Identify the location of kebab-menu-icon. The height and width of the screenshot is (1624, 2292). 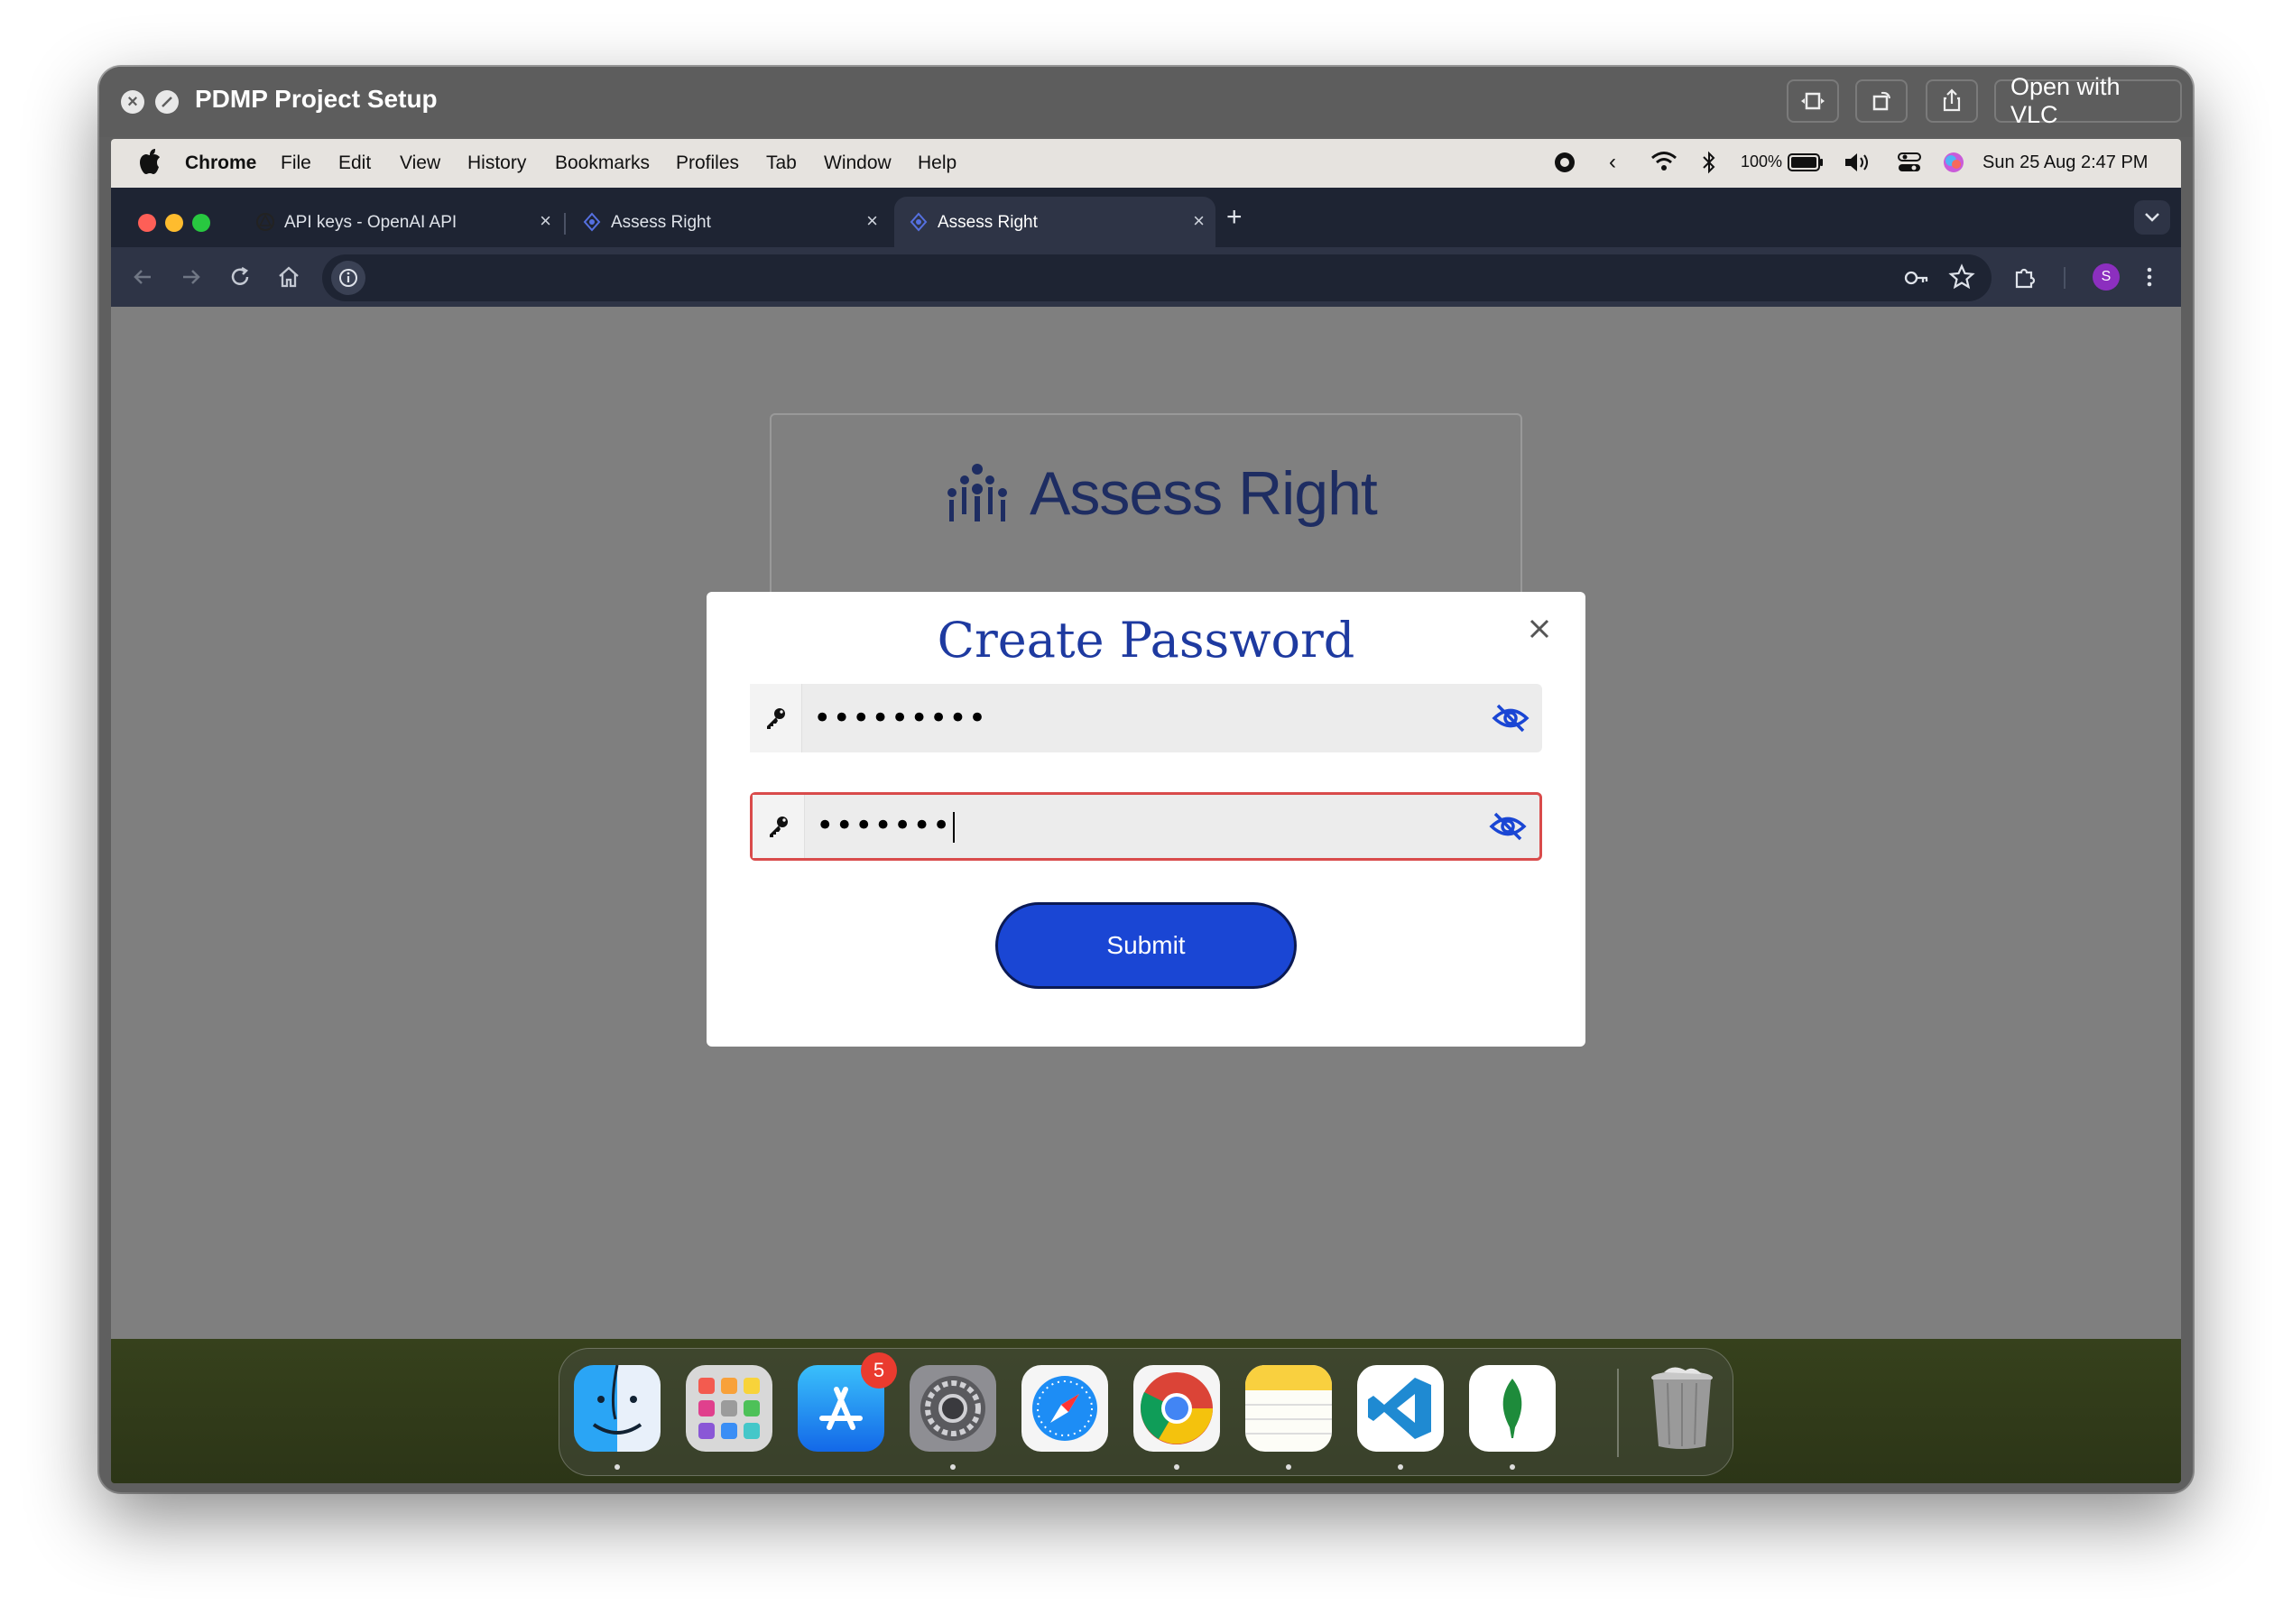
(2149, 277).